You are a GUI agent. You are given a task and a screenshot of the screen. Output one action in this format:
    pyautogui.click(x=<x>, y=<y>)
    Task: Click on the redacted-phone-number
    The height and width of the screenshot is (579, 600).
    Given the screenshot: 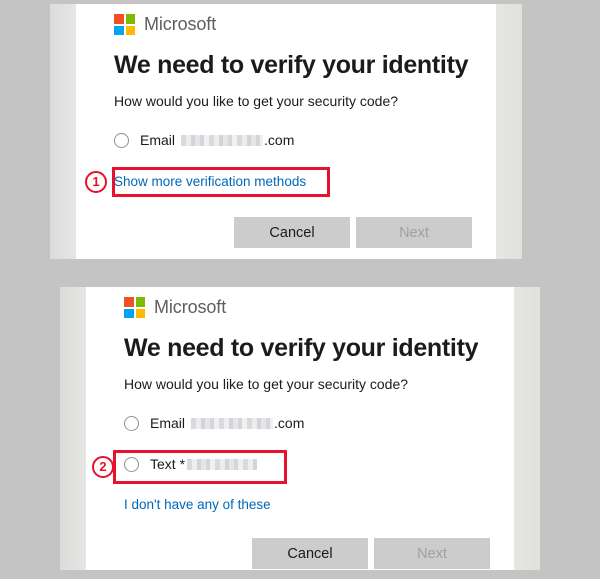 What is the action you would take?
    pyautogui.click(x=222, y=464)
    